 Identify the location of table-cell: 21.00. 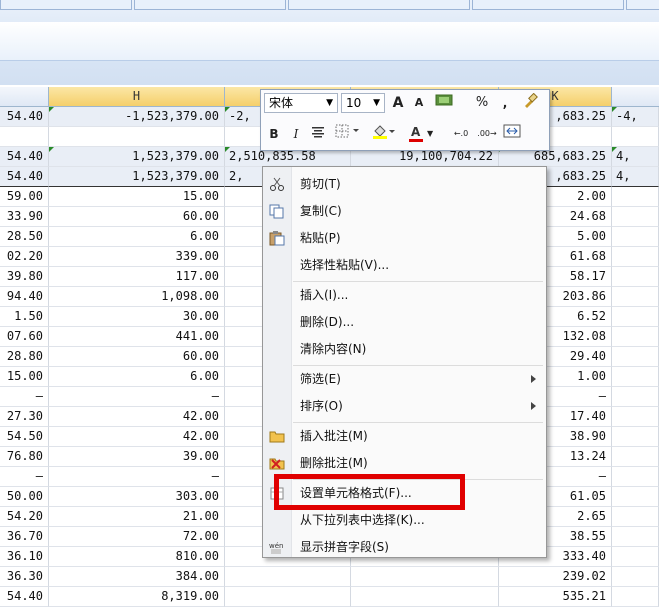
(137, 517).